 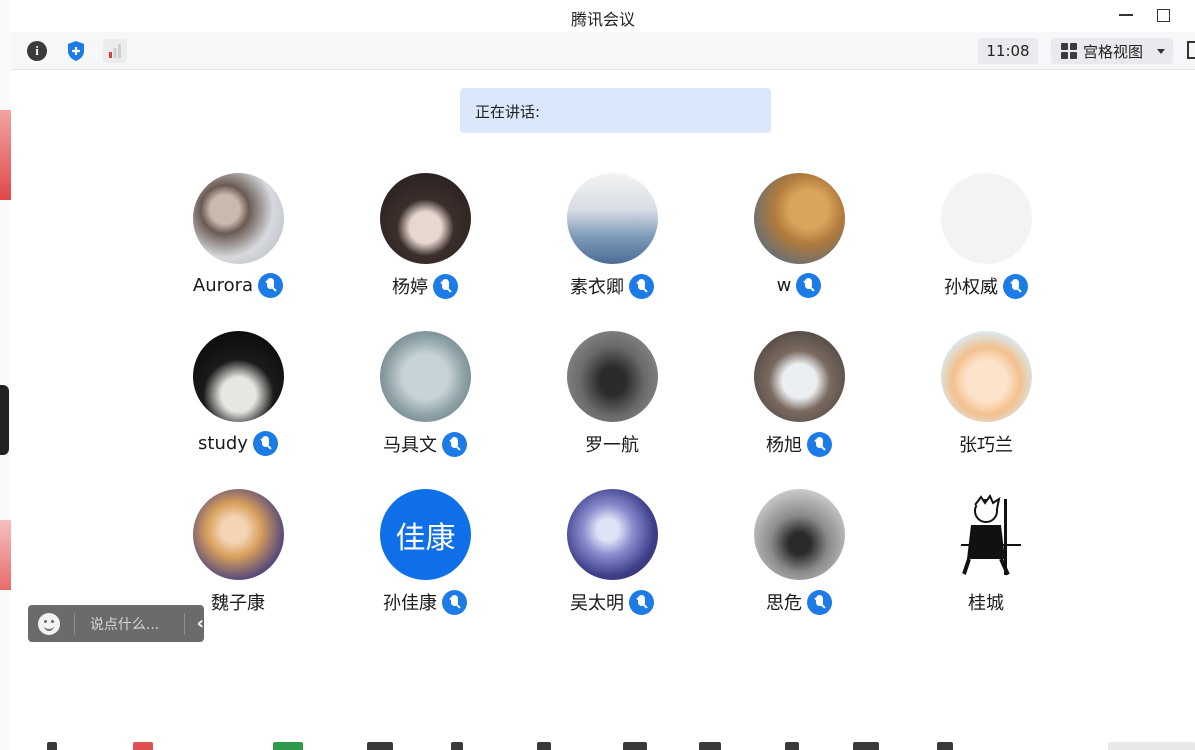 I want to click on participant-tile: Aurora, so click(x=238, y=243).